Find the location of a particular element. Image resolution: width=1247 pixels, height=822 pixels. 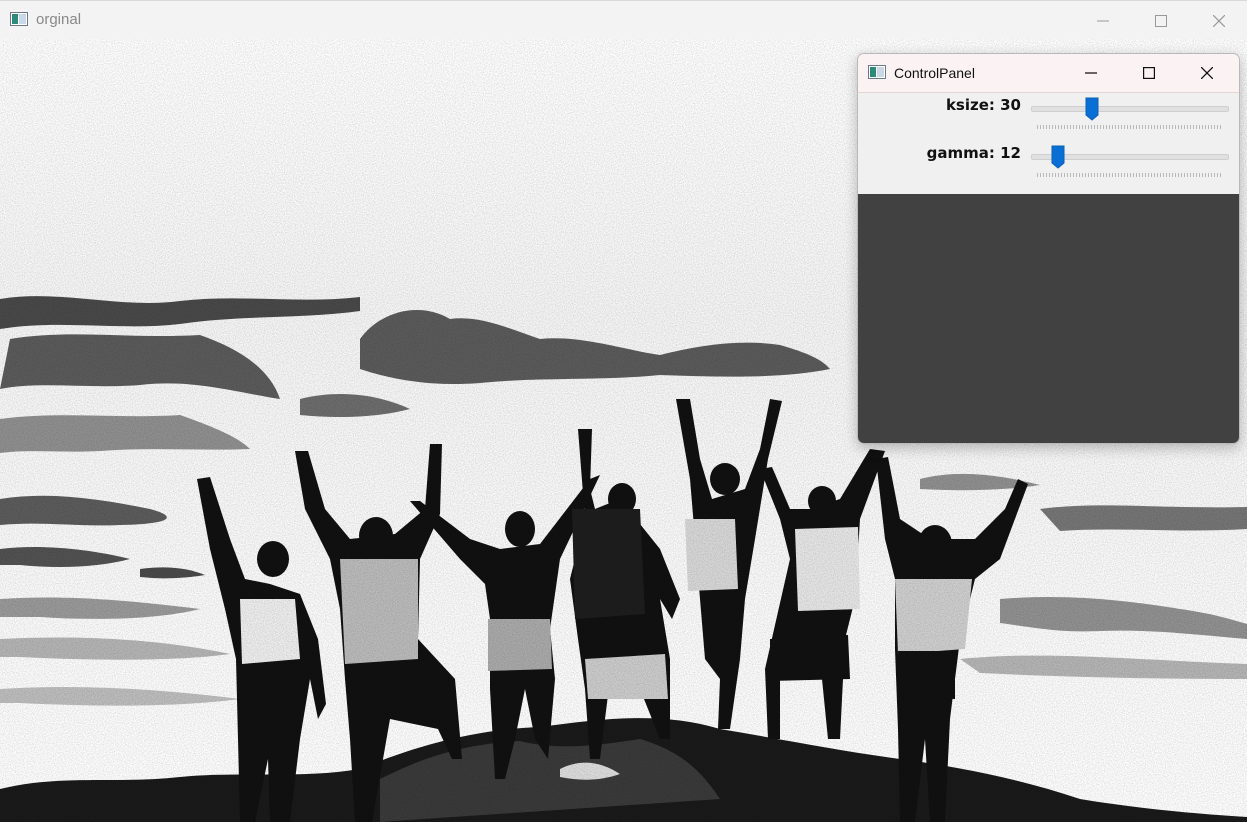

ksize-thumb is located at coordinates (1092, 109).